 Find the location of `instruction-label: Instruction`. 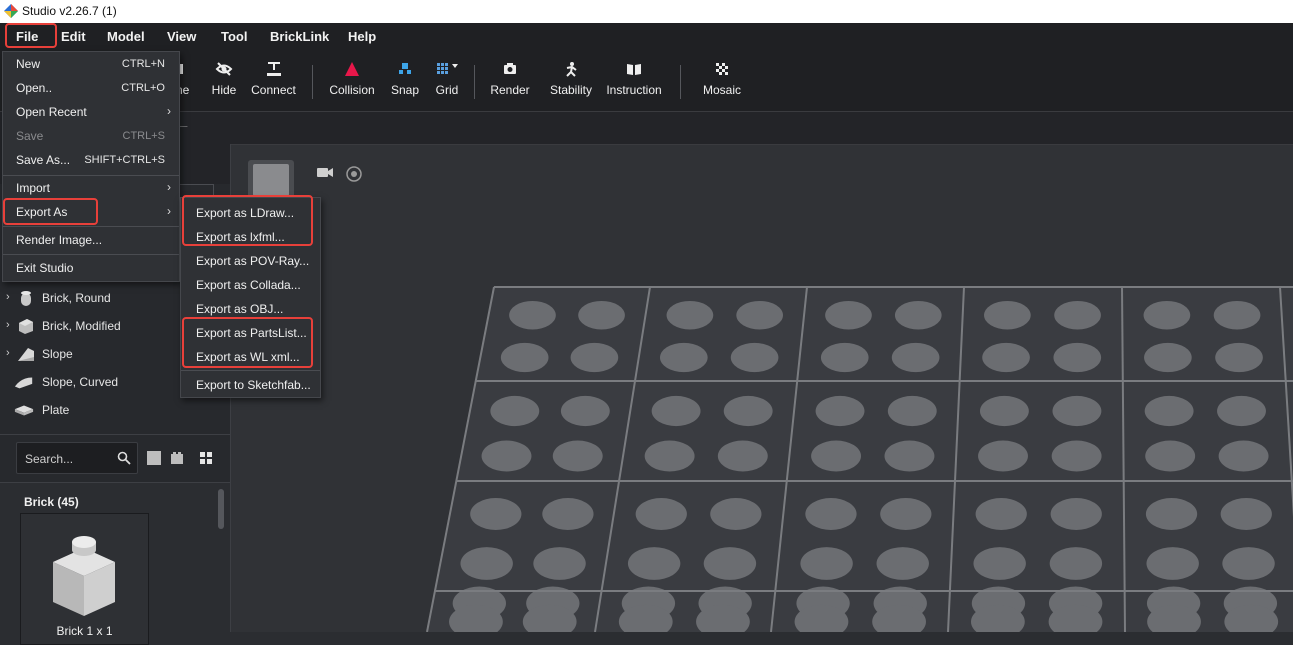

instruction-label: Instruction is located at coordinates (634, 90).